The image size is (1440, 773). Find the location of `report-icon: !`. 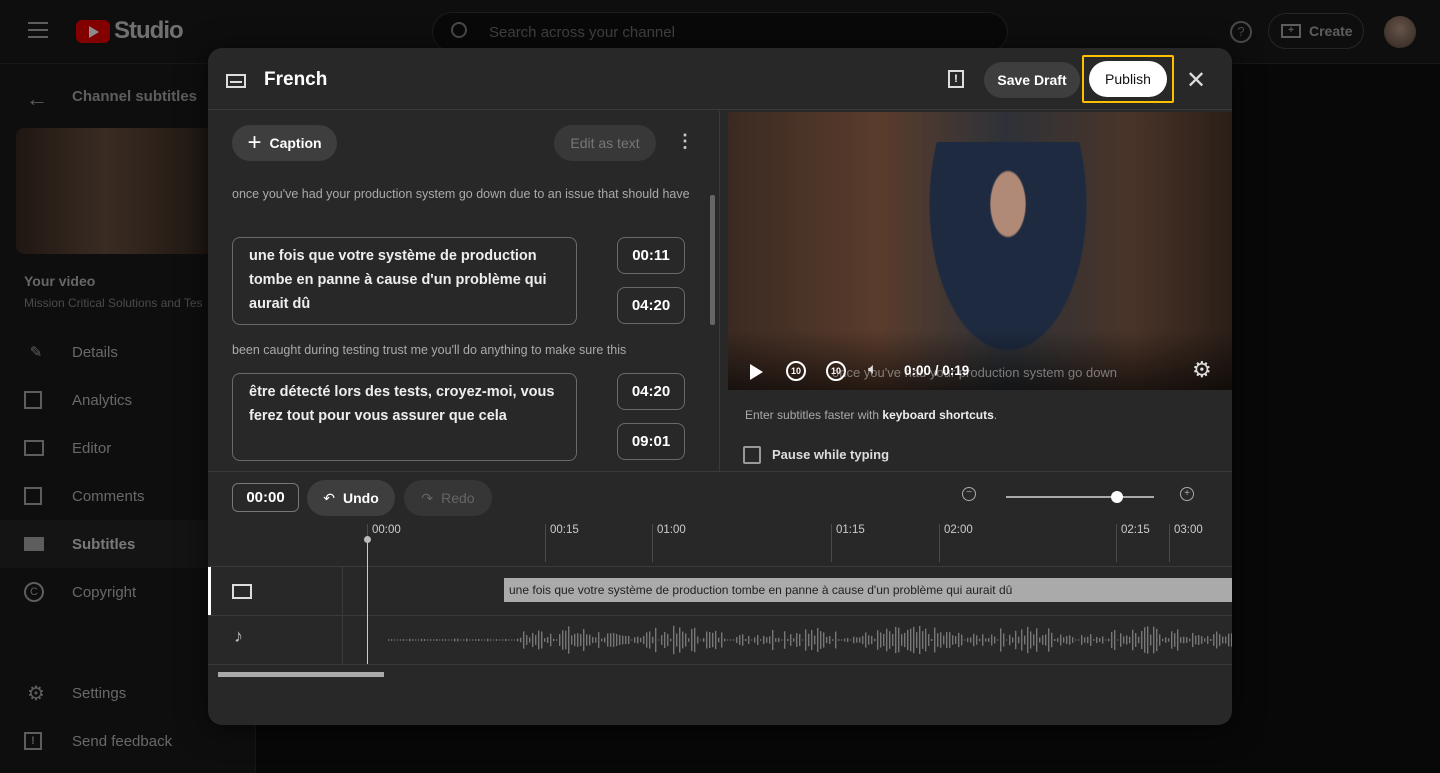

report-icon: ! is located at coordinates (956, 79).